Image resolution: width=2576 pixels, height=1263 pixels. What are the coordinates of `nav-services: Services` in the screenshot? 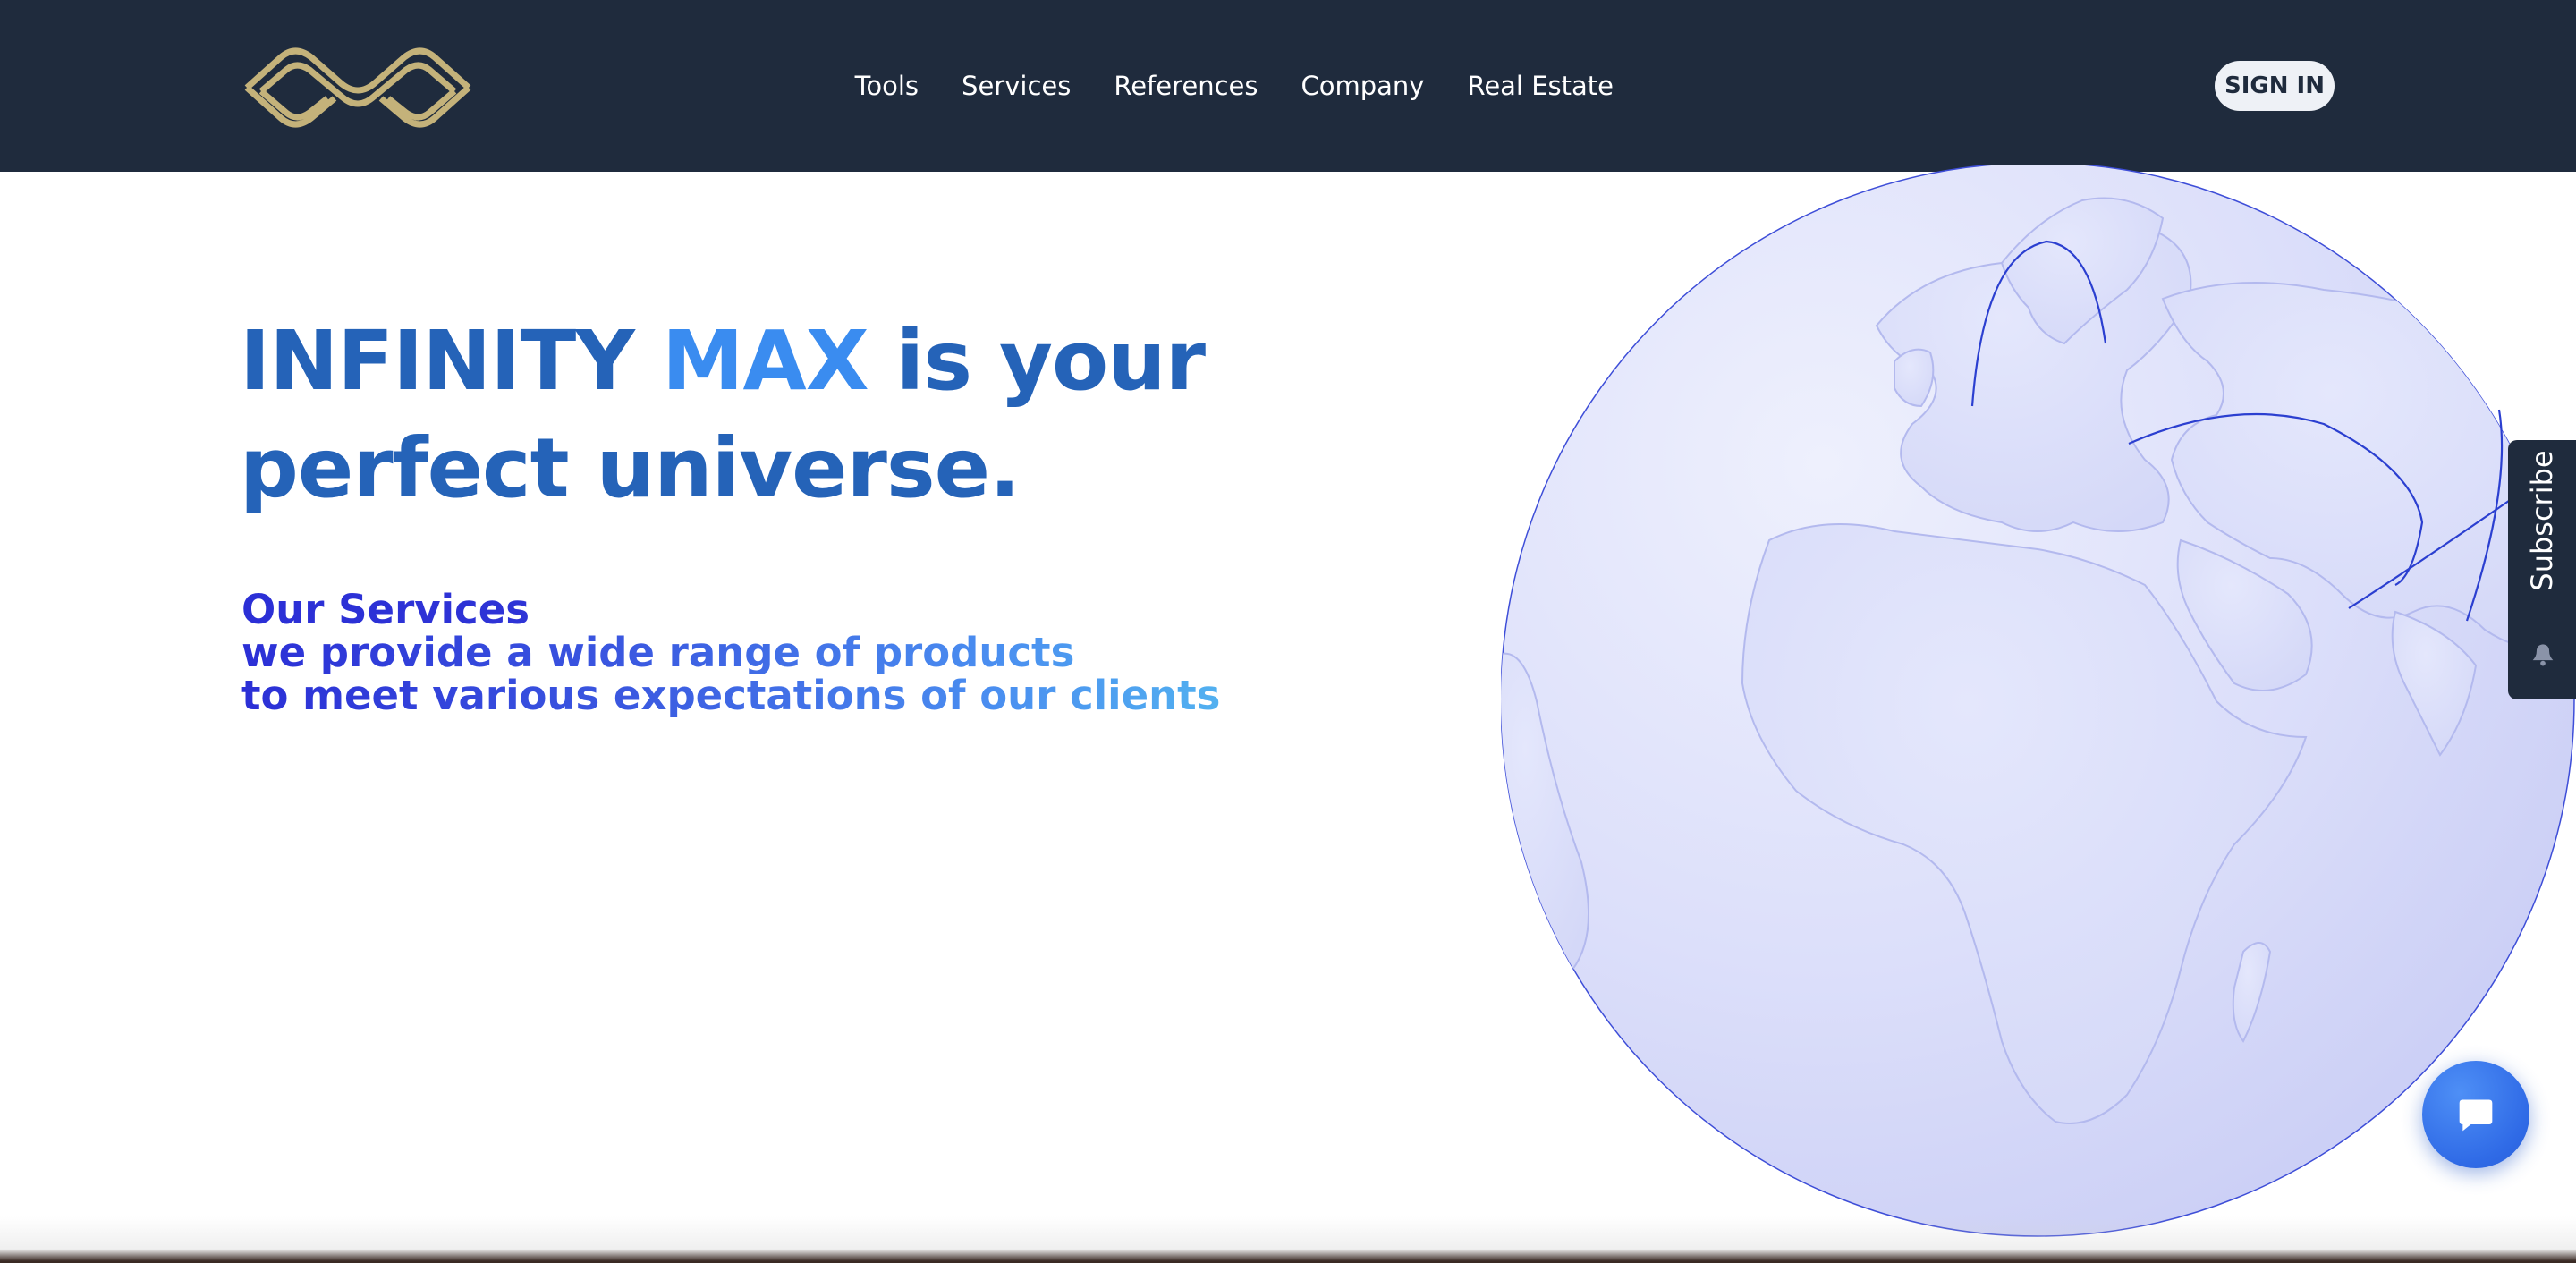 It's located at (1016, 86).